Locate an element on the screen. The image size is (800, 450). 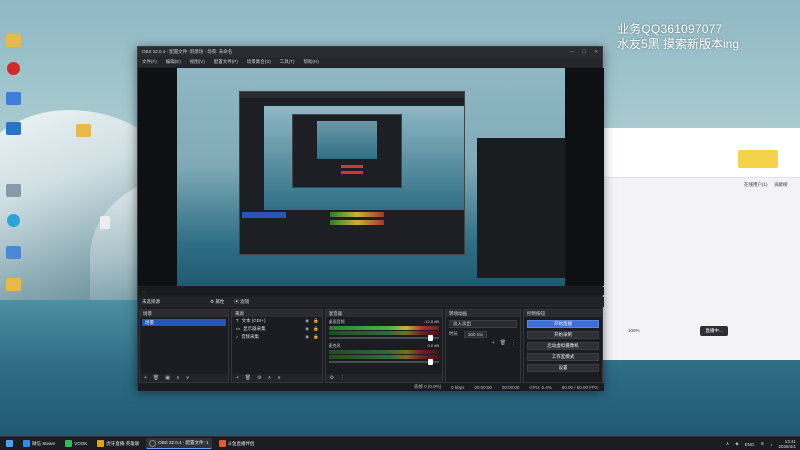
properties-label: 属性 is located at coordinates (220, 301).